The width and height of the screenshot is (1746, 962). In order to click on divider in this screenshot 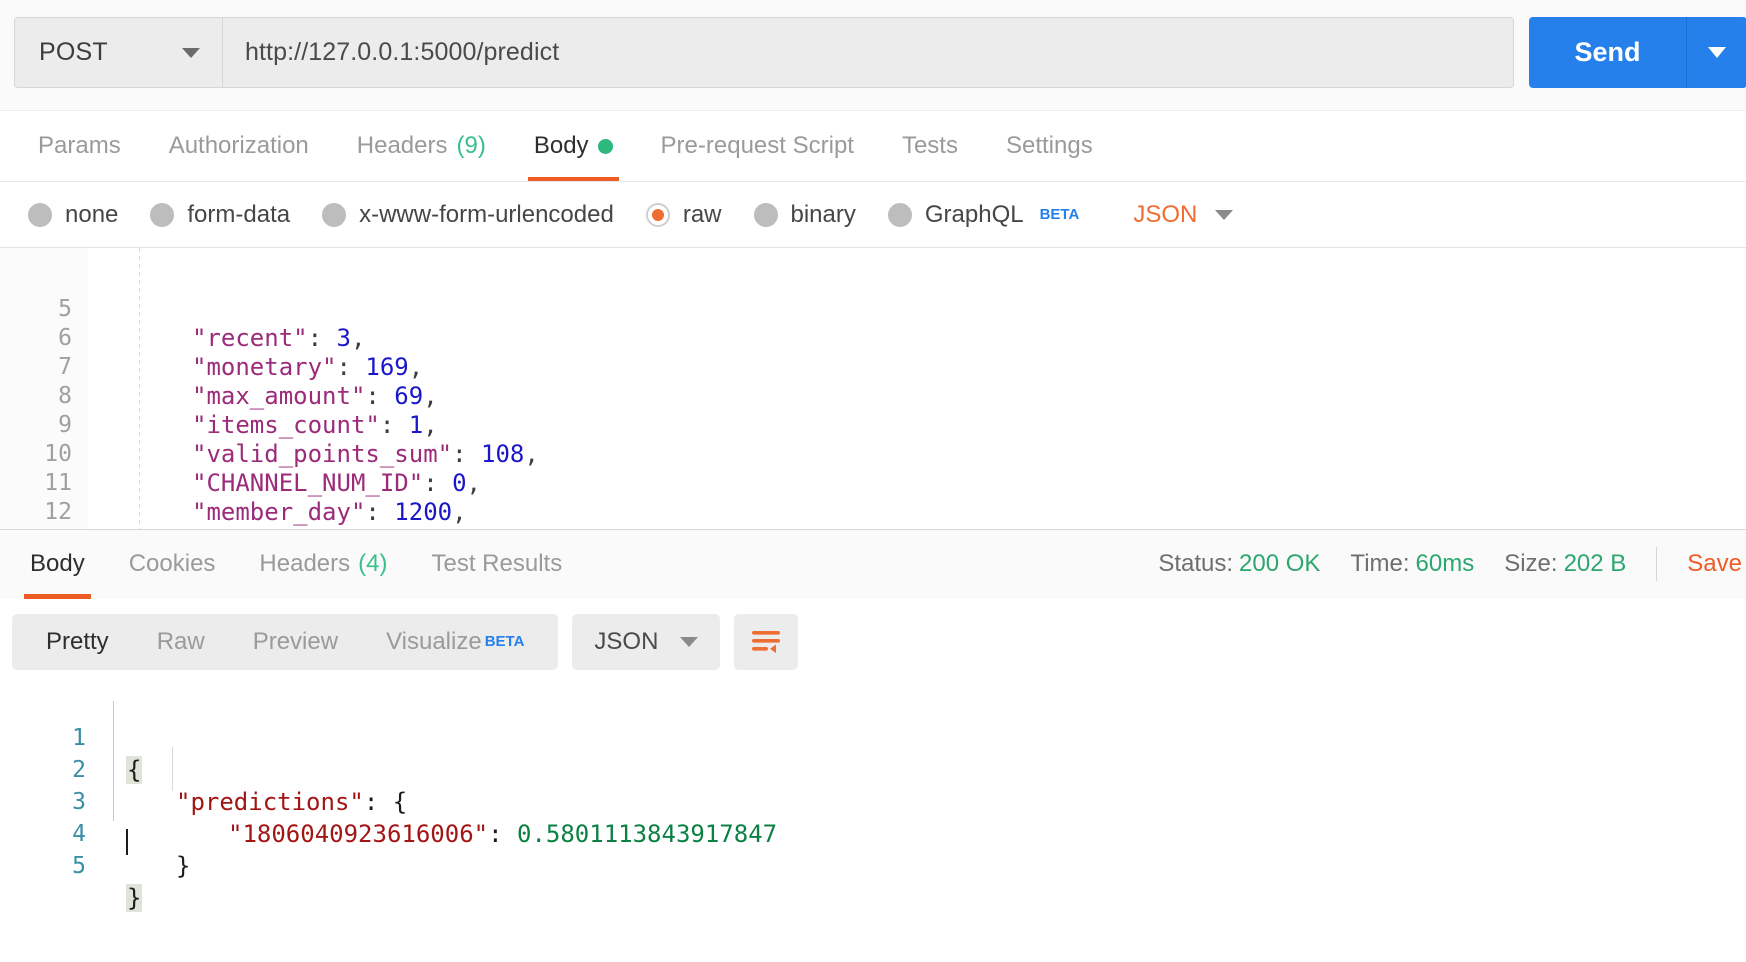, I will do `click(1657, 564)`.